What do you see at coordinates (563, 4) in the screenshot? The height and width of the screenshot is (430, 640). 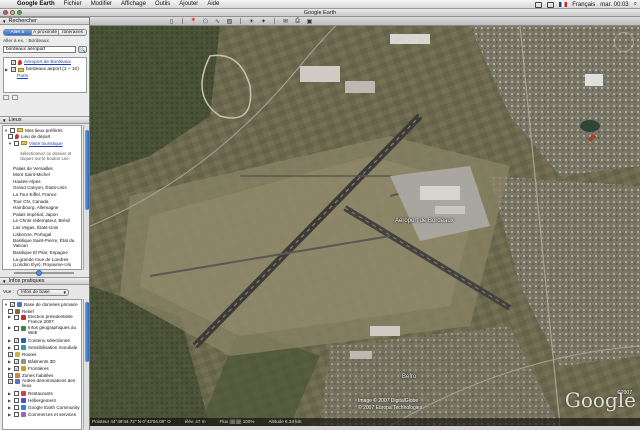 I see `flag-icon` at bounding box center [563, 4].